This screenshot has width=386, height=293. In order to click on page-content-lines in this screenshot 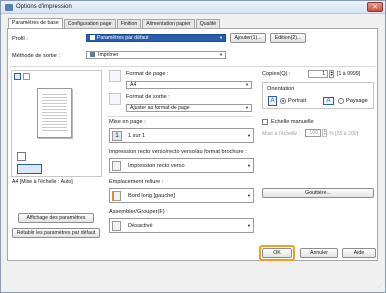, I will do `click(54, 113)`.